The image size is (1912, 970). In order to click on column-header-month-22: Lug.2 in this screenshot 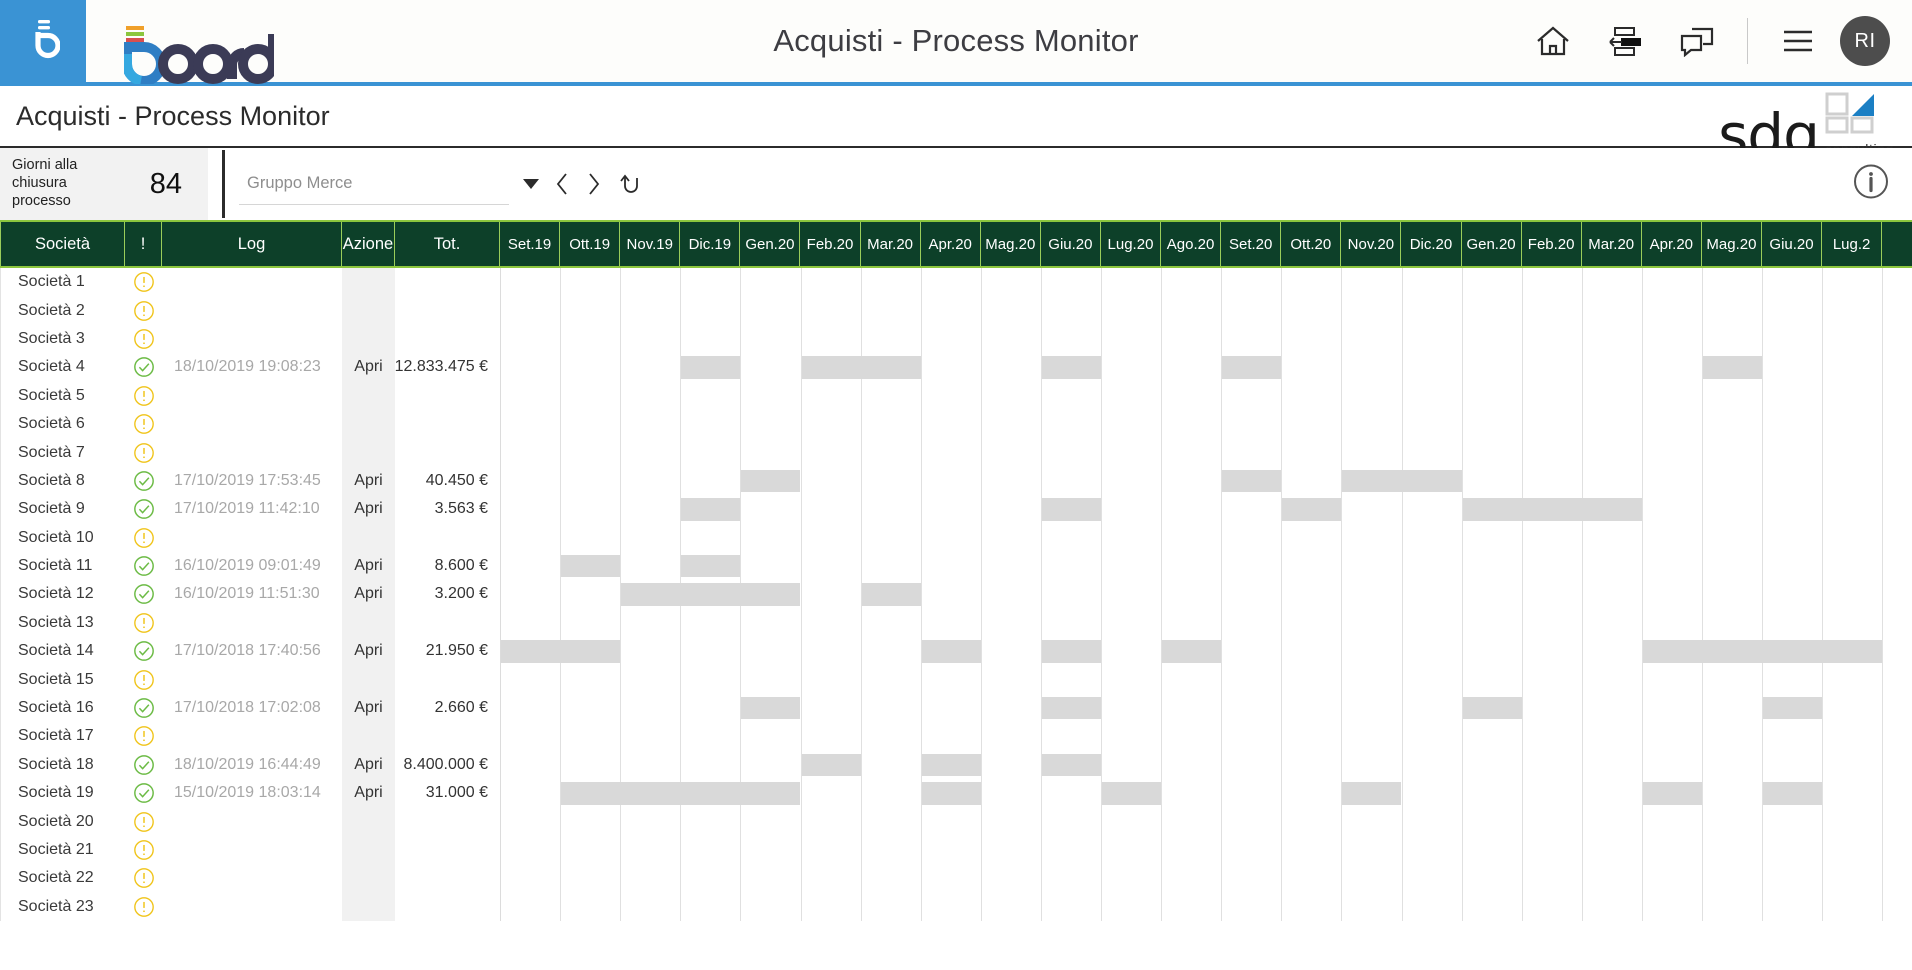, I will do `click(1852, 244)`.